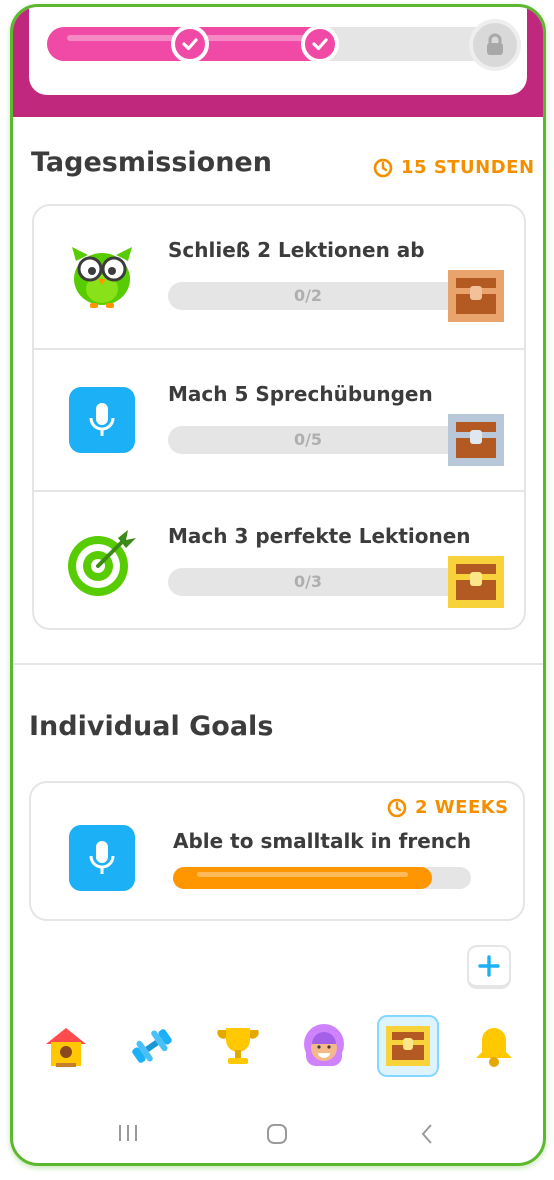 Image resolution: width=554 pixels, height=1180 pixels. I want to click on owl-glasses-icon, so click(102, 276).